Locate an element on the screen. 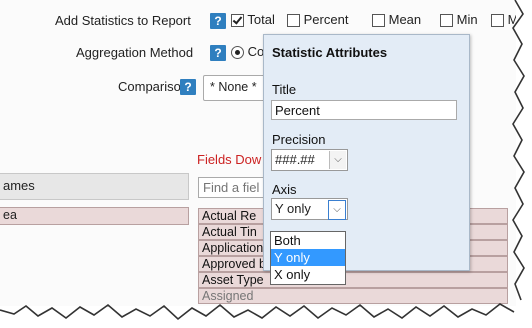 The height and width of the screenshot is (328, 532). aggregation-label: Aggregation Method is located at coordinates (135, 52).